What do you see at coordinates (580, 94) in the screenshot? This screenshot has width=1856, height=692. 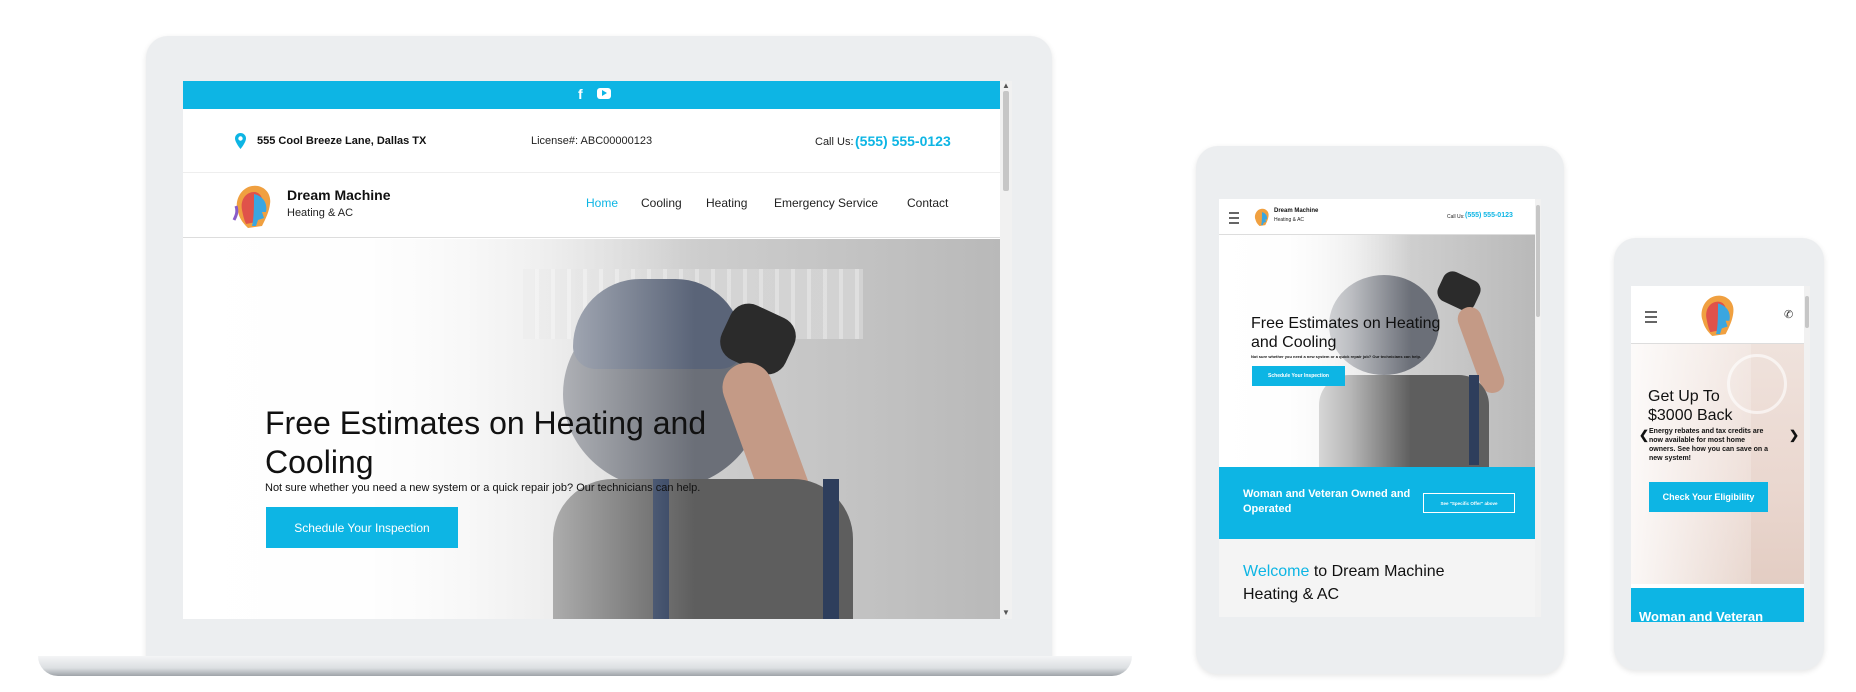 I see `facebook-icon: f` at bounding box center [580, 94].